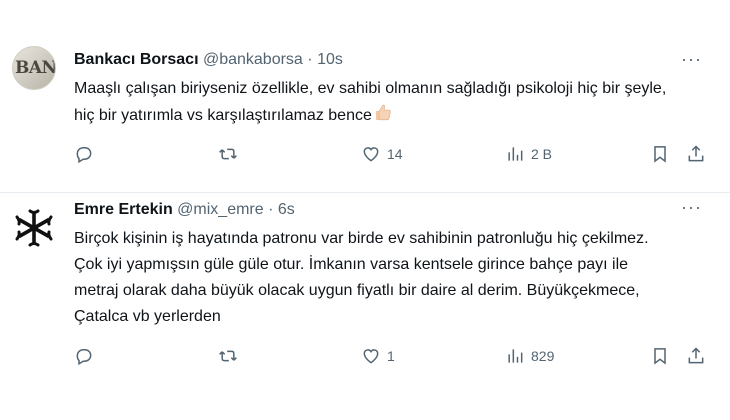 The image size is (730, 420). Describe the element at coordinates (543, 356) in the screenshot. I see `views-count: 829` at that location.